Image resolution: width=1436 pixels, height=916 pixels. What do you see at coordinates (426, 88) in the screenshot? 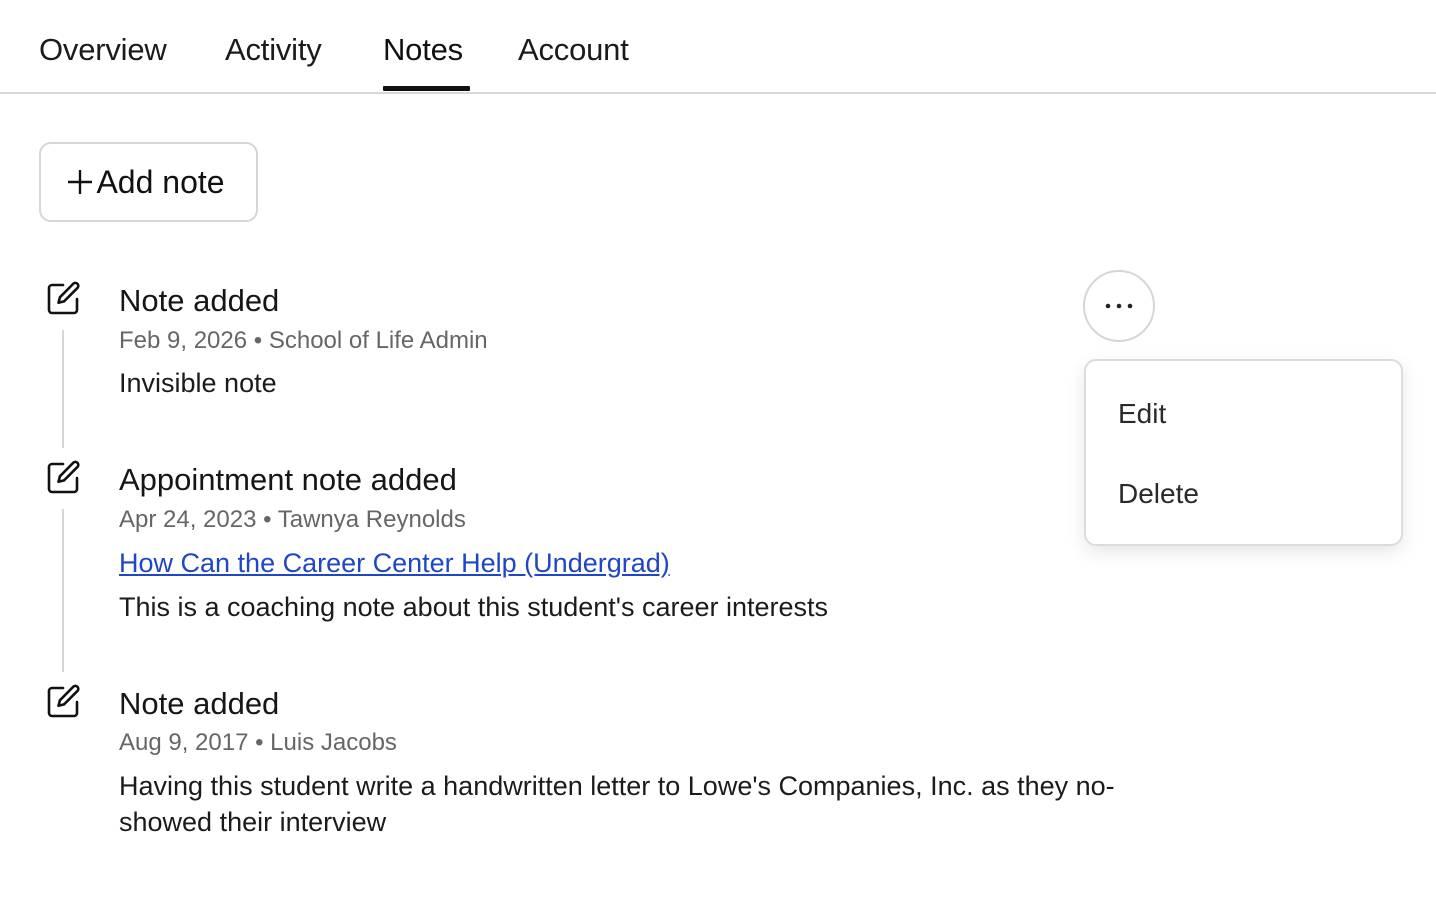
I see `active-tab-indicator` at bounding box center [426, 88].